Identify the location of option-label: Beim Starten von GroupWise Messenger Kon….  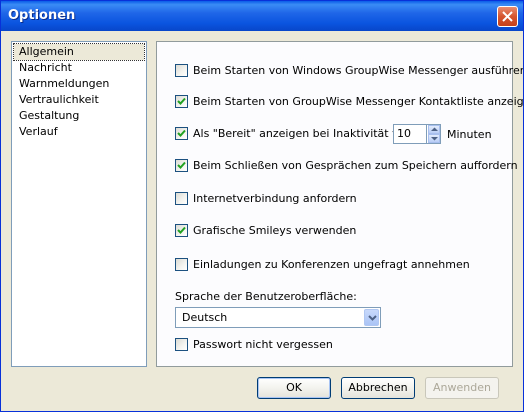
(358, 101).